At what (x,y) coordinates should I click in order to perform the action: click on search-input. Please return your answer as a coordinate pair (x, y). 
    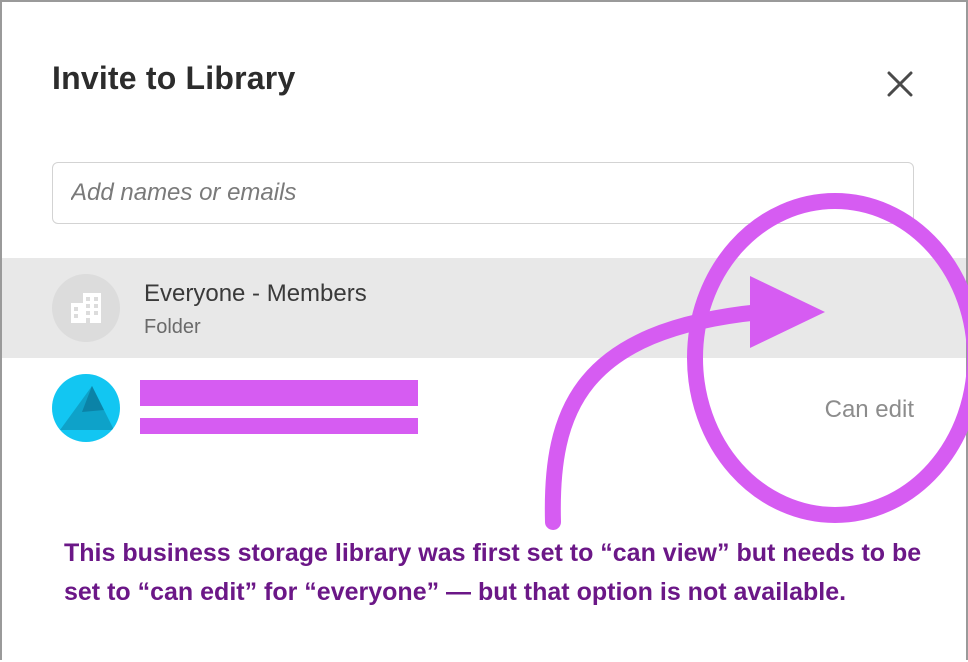
    Looking at the image, I should click on (483, 193).